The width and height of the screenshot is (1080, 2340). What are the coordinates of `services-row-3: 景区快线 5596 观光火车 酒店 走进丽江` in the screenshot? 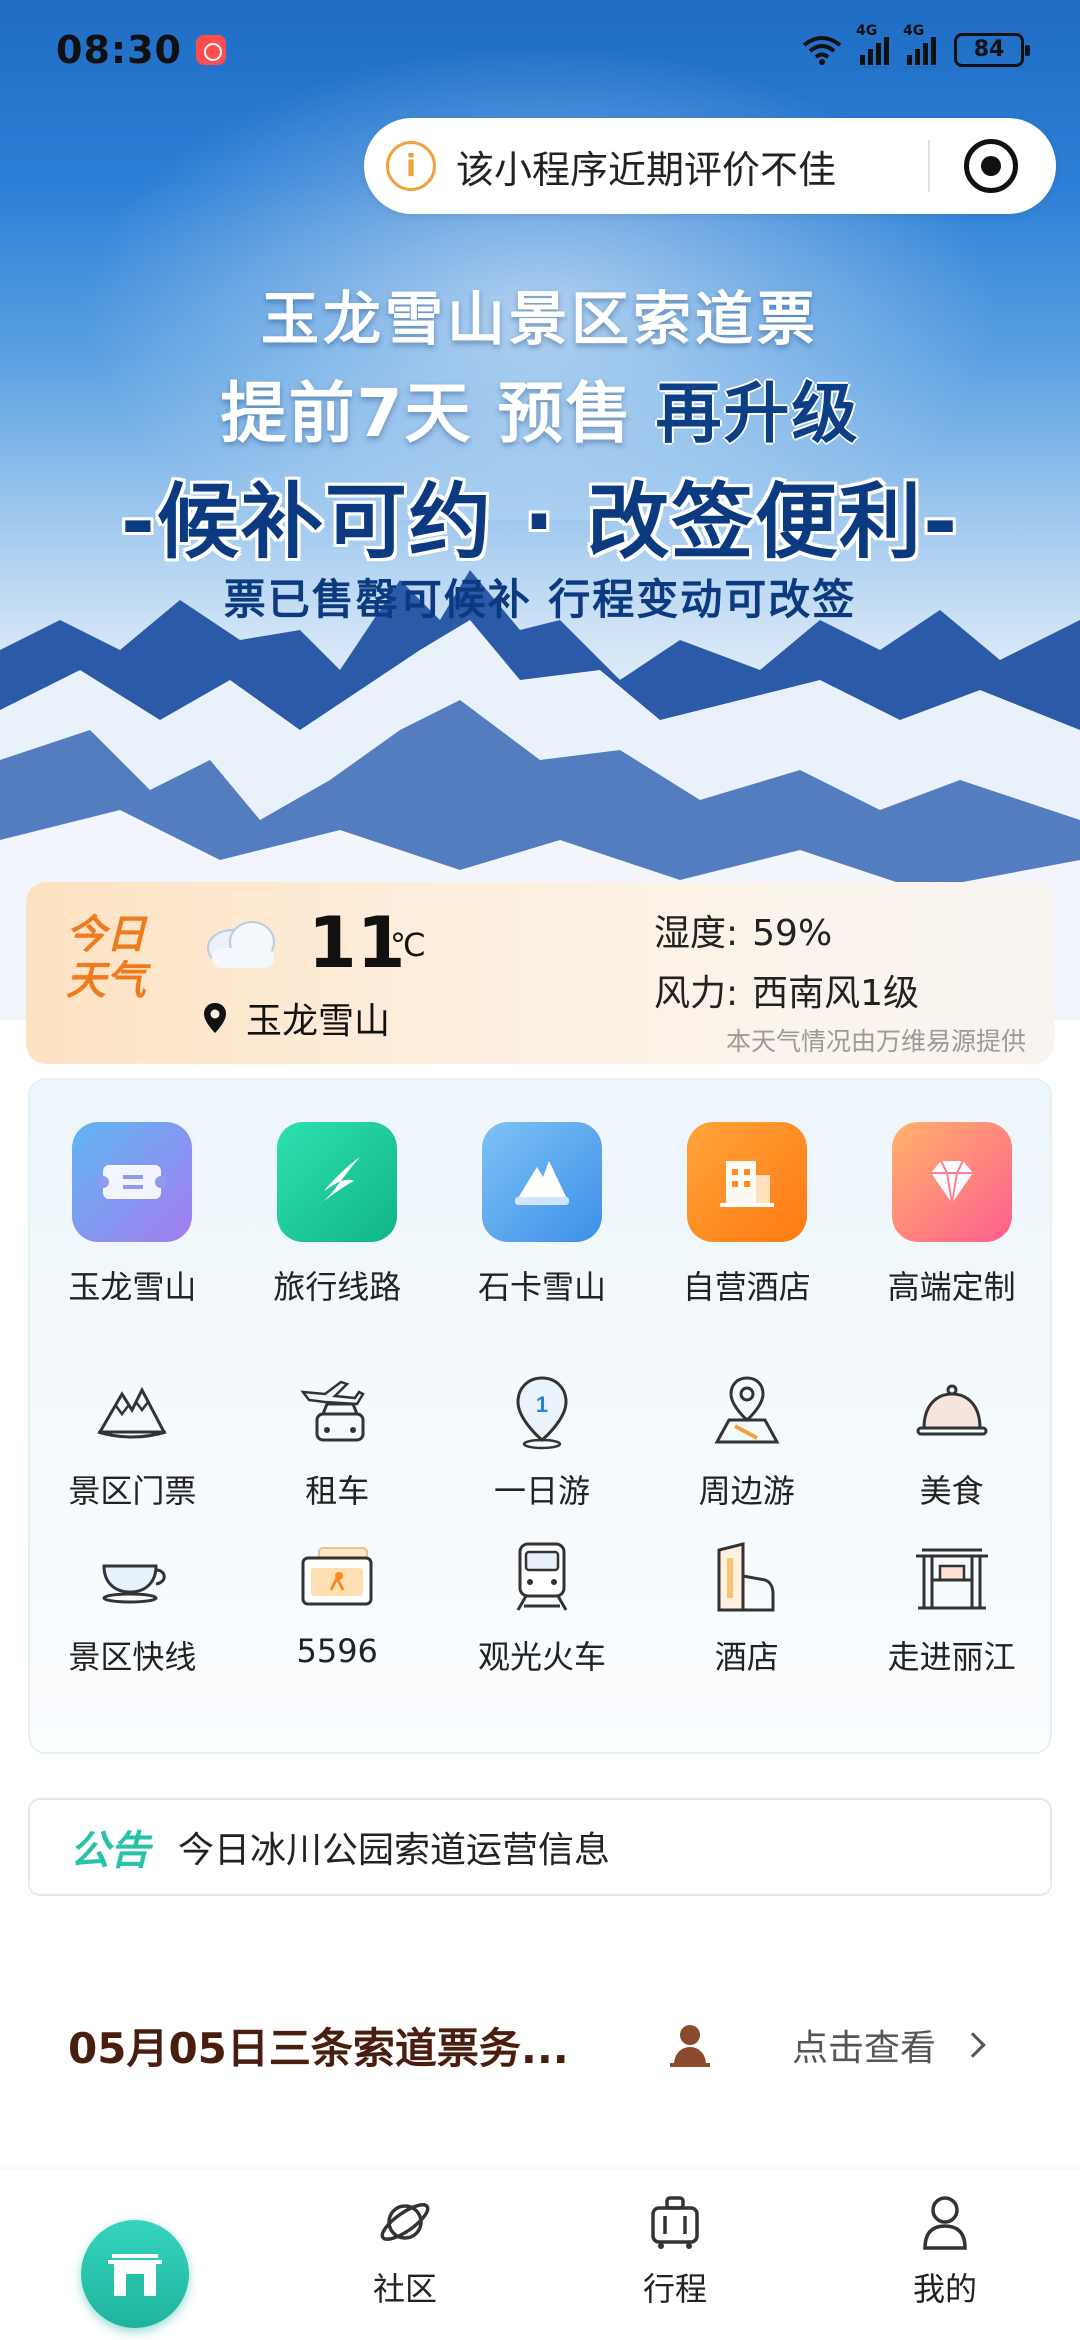 It's located at (542, 1607).